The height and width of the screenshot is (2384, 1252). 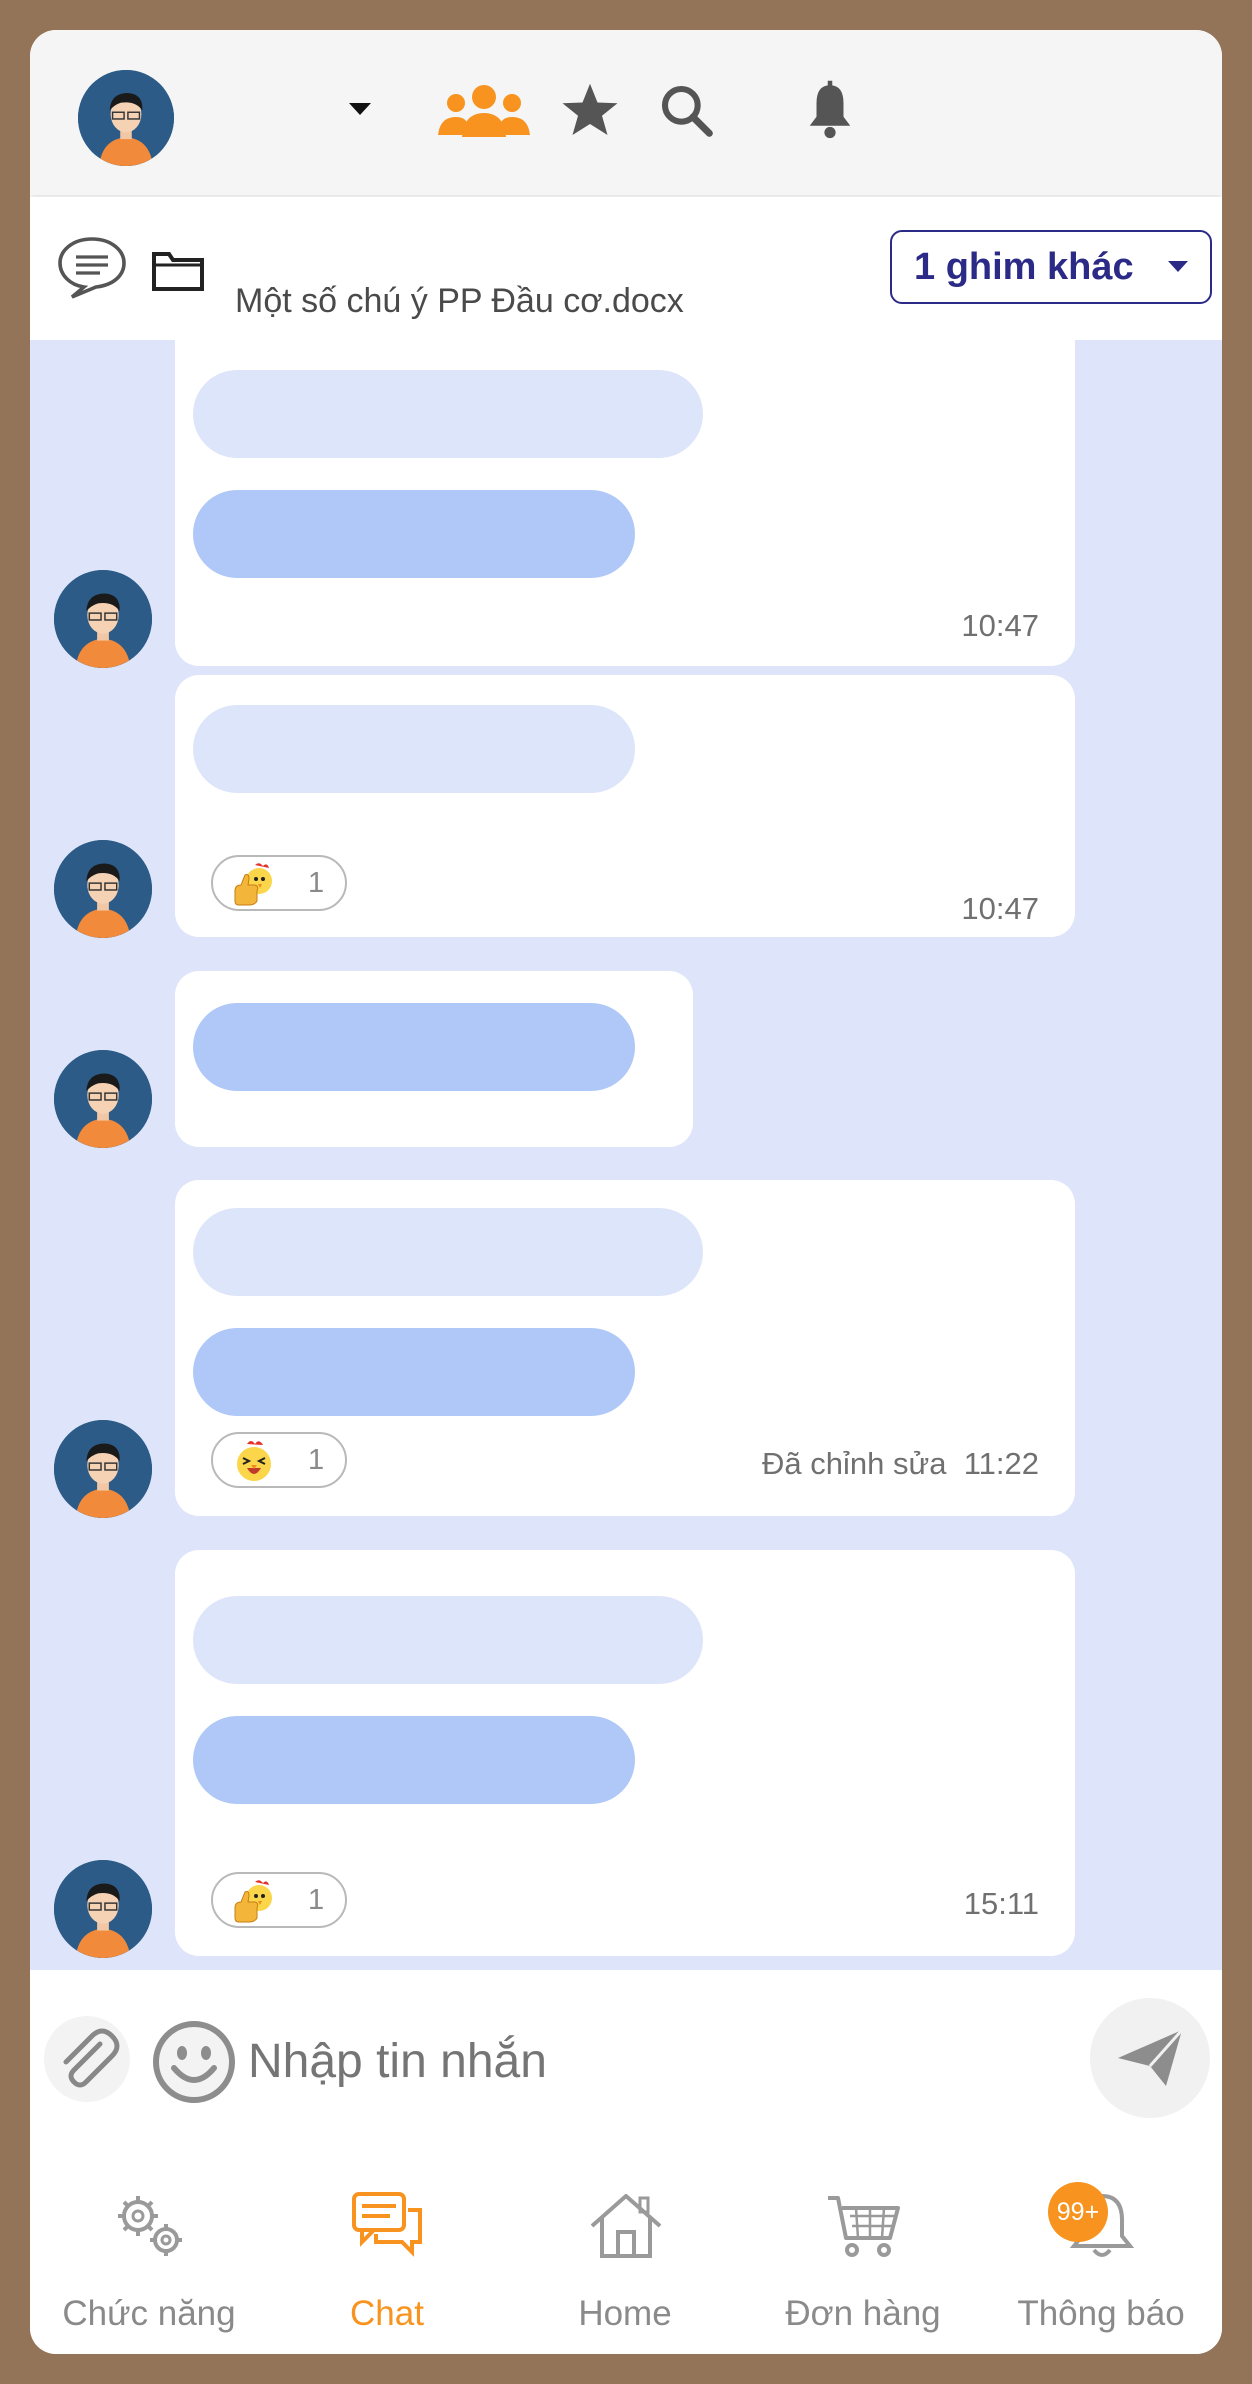 I want to click on message-bubble: 1 10:47, so click(x=625, y=806).